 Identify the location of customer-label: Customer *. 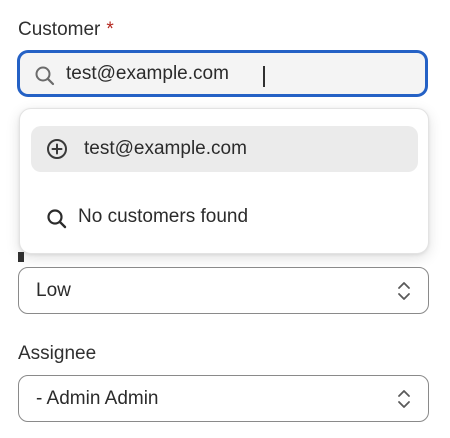
(66, 30).